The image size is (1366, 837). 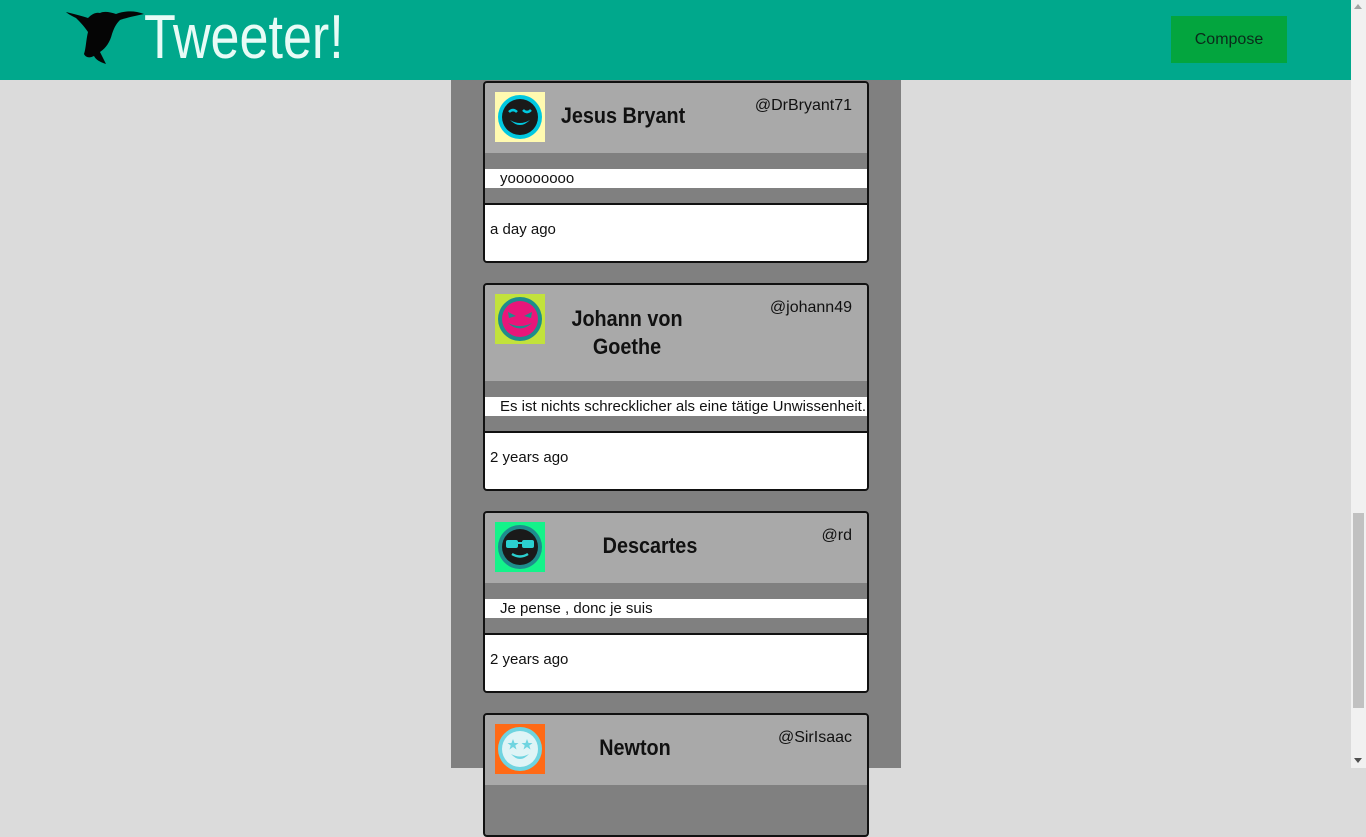 What do you see at coordinates (244, 38) in the screenshot?
I see `brand-title: Tweeter!` at bounding box center [244, 38].